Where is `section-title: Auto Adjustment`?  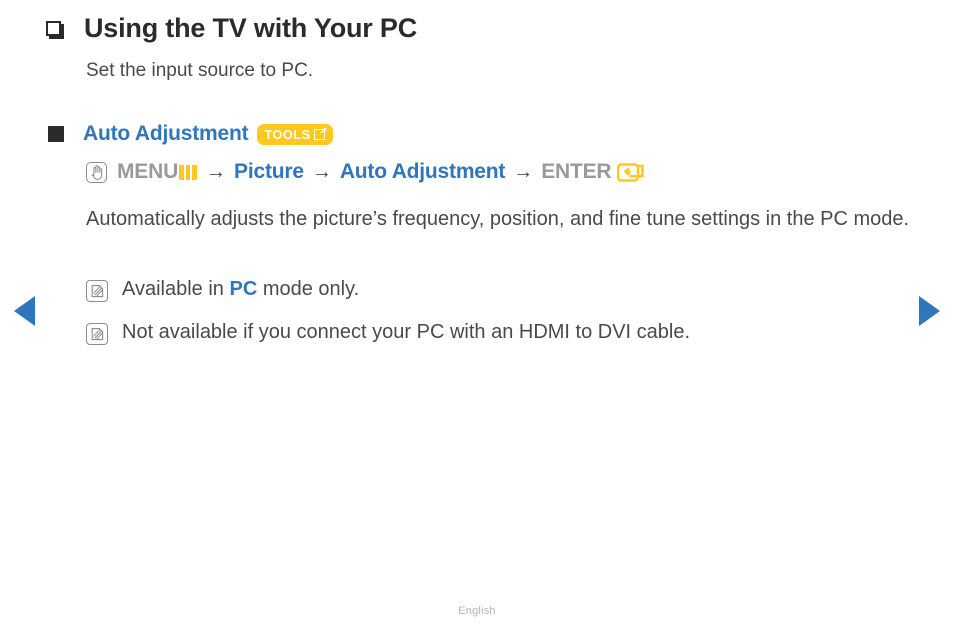 section-title: Auto Adjustment is located at coordinates (166, 133).